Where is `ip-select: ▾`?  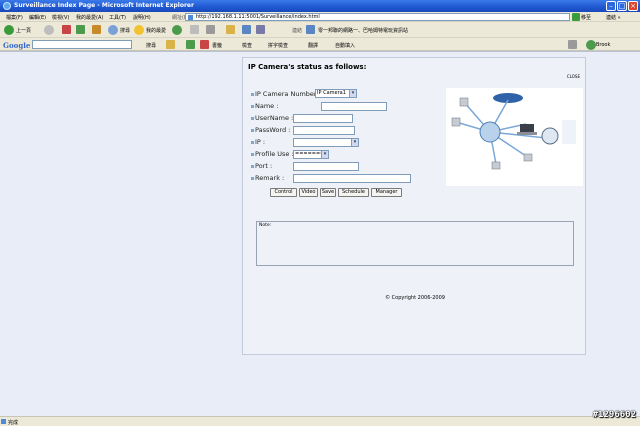
ip-select: ▾ is located at coordinates (326, 142).